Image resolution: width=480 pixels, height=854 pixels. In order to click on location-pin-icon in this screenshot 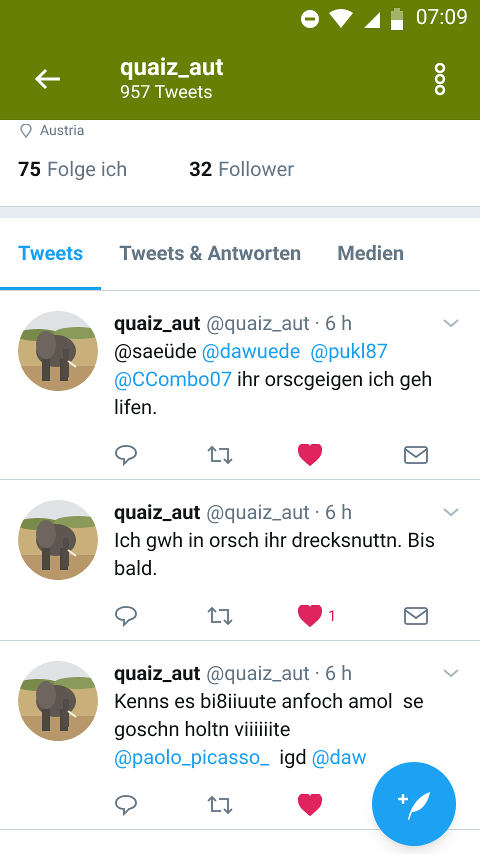, I will do `click(26, 131)`.